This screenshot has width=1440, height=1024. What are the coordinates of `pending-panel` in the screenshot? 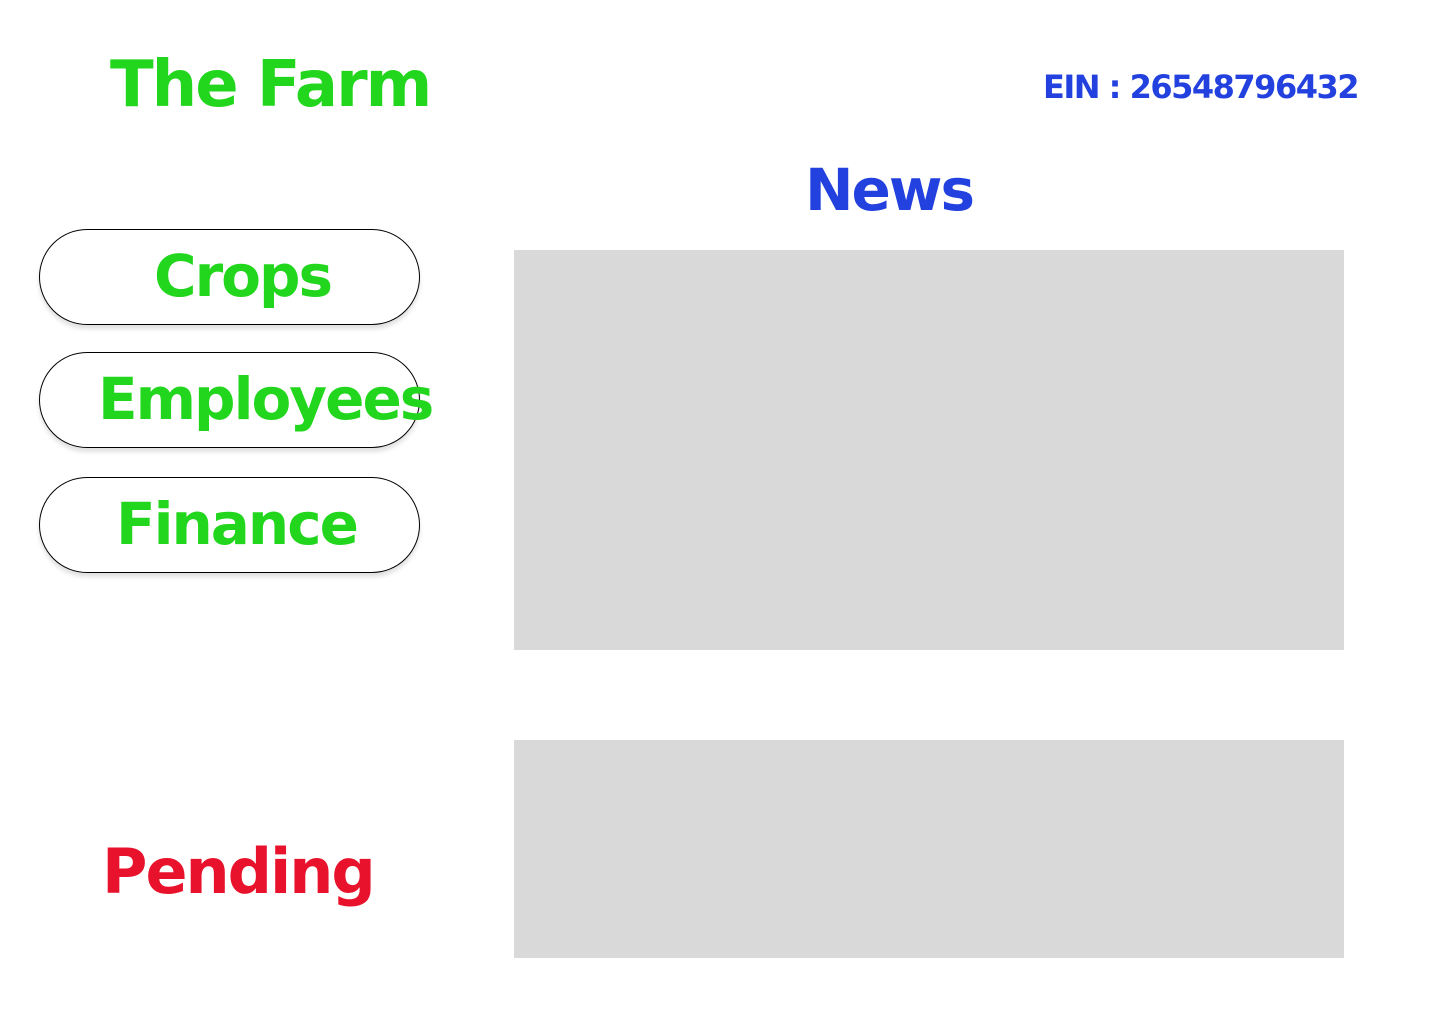 It's located at (929, 849).